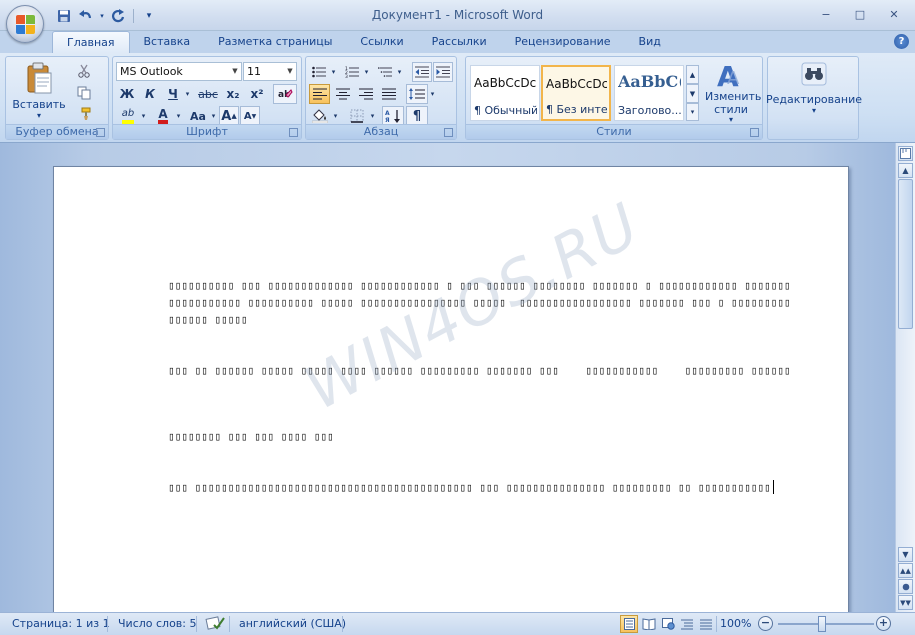 This screenshot has height=635, width=915. I want to click on tab-review: Рецензирование, so click(563, 42).